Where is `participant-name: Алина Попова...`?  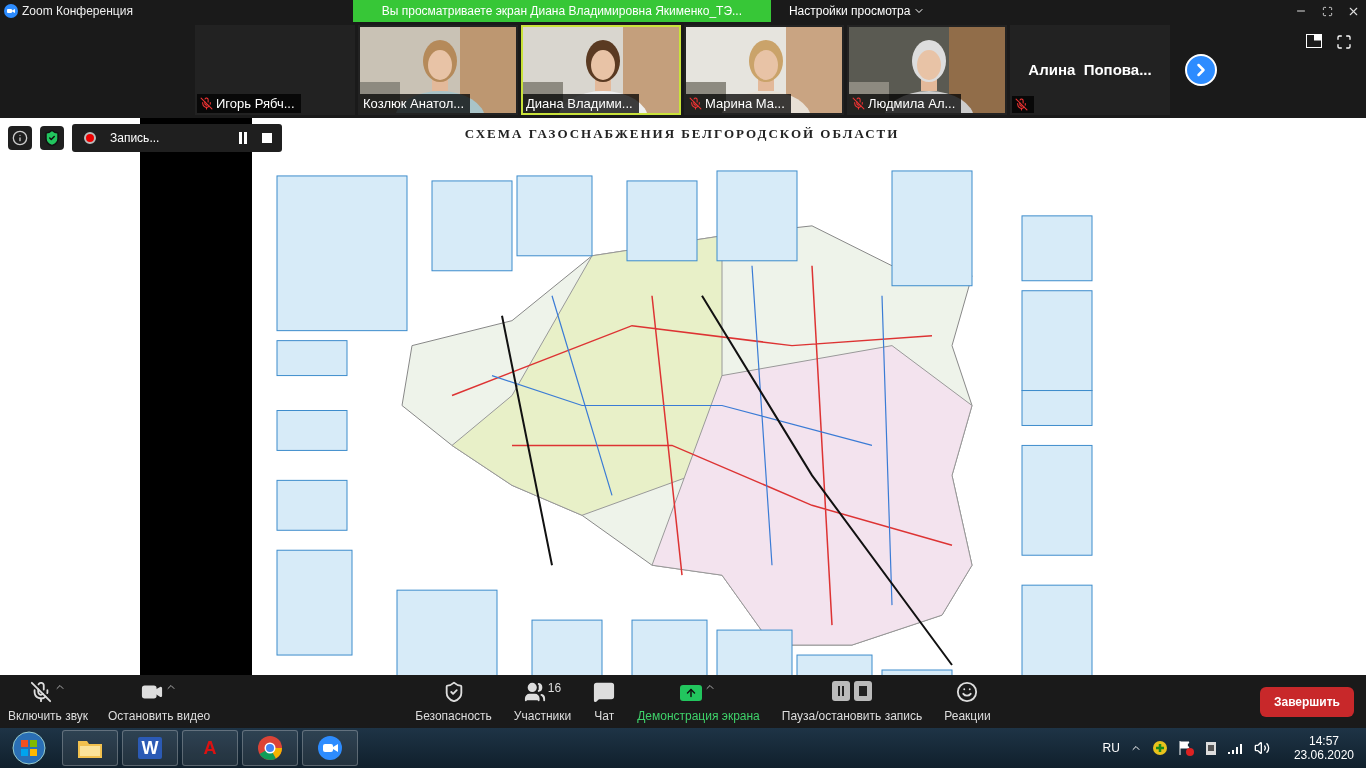
participant-name: Алина Попова... is located at coordinates (1090, 69).